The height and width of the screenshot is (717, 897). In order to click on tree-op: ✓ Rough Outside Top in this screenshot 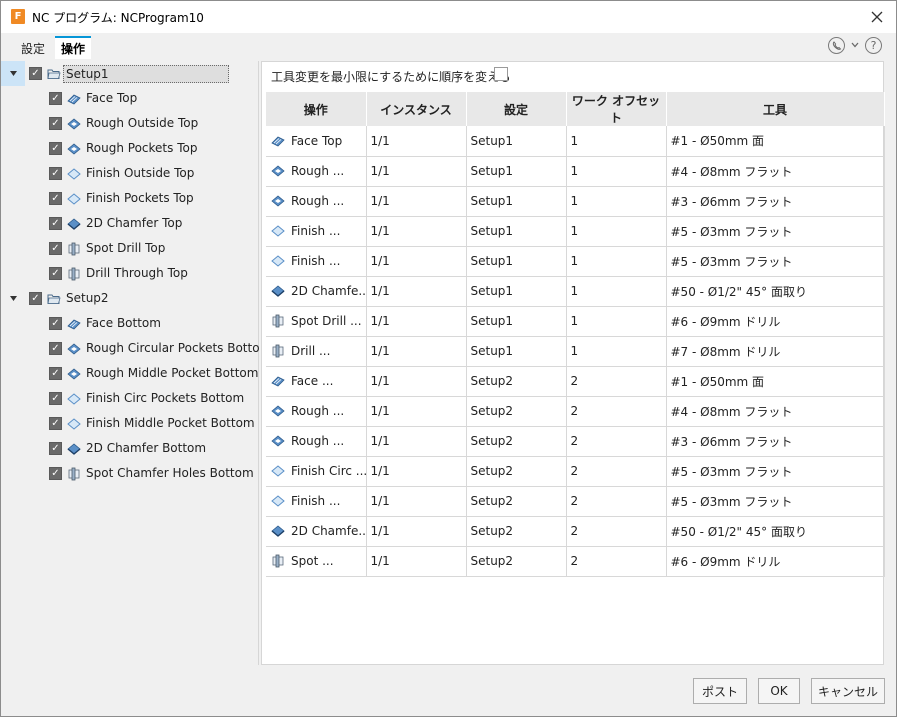, I will do `click(130, 123)`.